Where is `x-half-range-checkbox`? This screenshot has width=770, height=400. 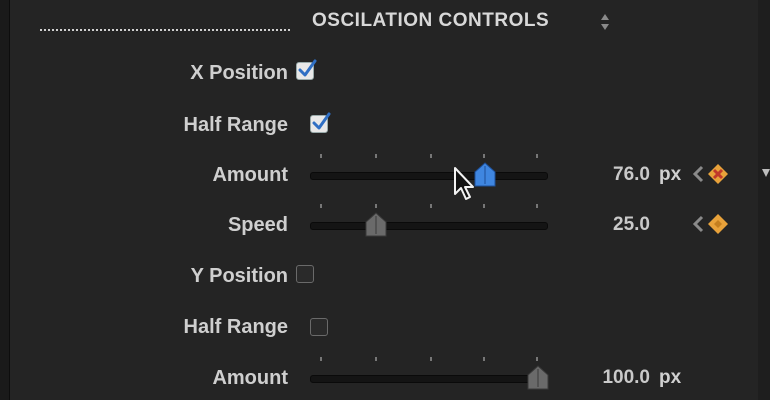 x-half-range-checkbox is located at coordinates (320, 122).